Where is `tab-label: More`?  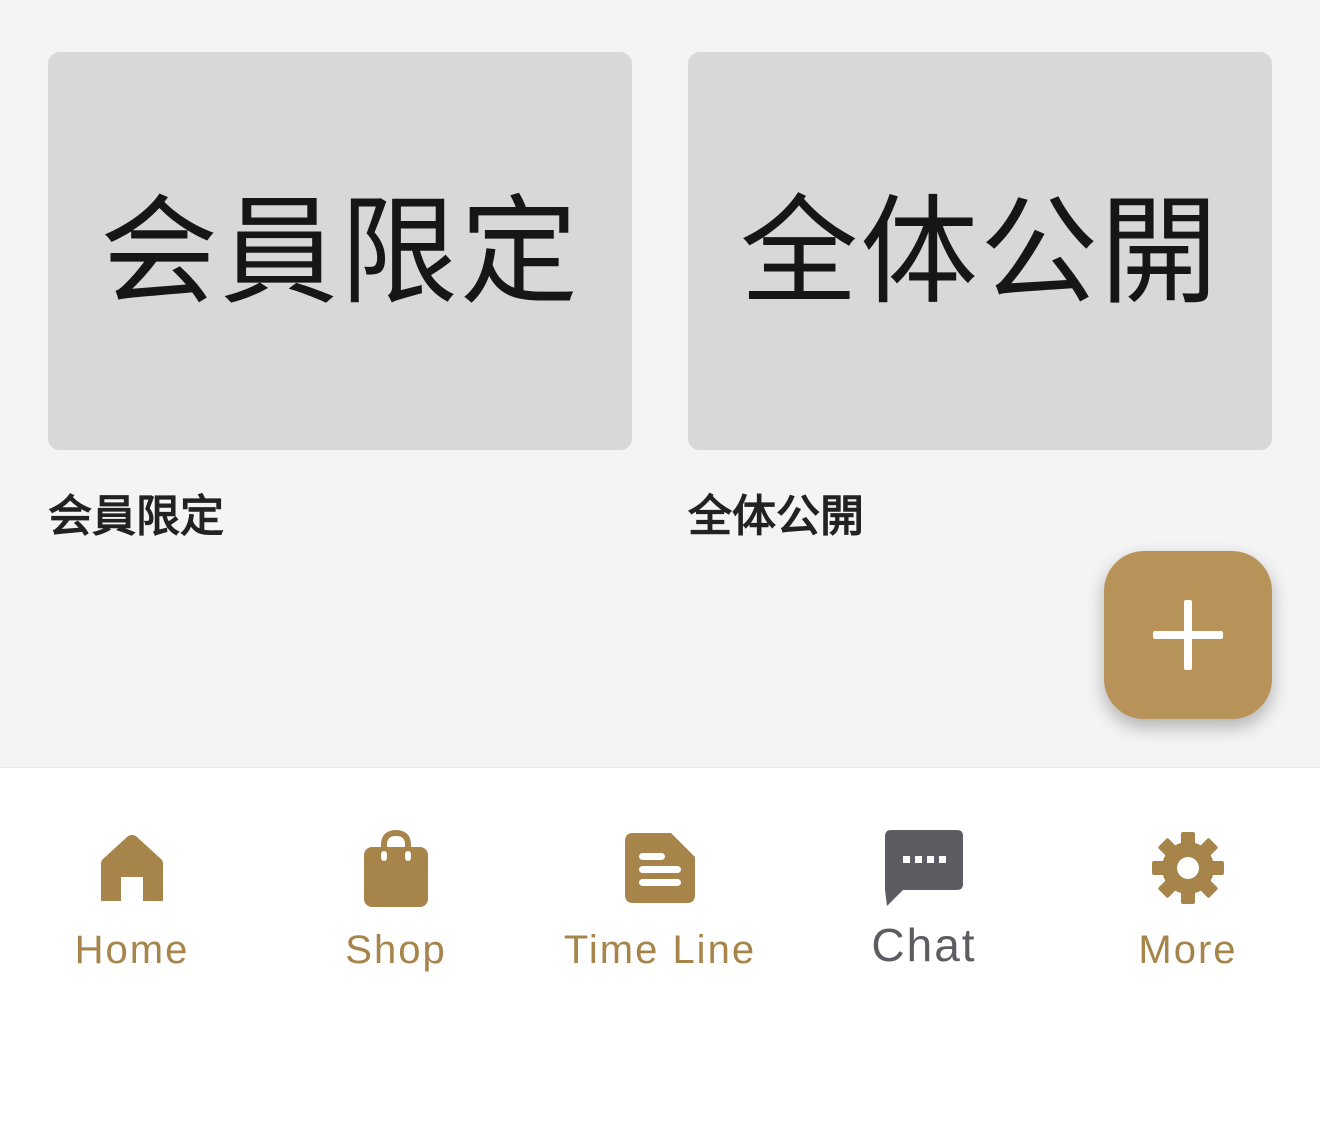
tab-label: More is located at coordinates (1188, 950).